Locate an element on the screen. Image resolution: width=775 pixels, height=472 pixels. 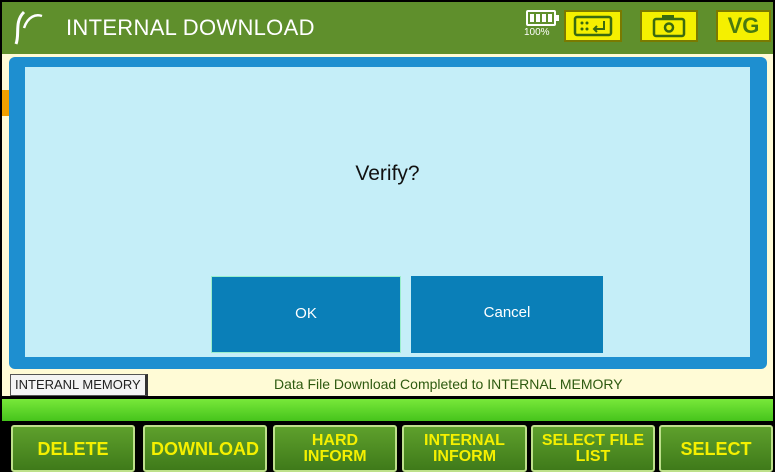
download-button: DOWNLOAD is located at coordinates (205, 448).